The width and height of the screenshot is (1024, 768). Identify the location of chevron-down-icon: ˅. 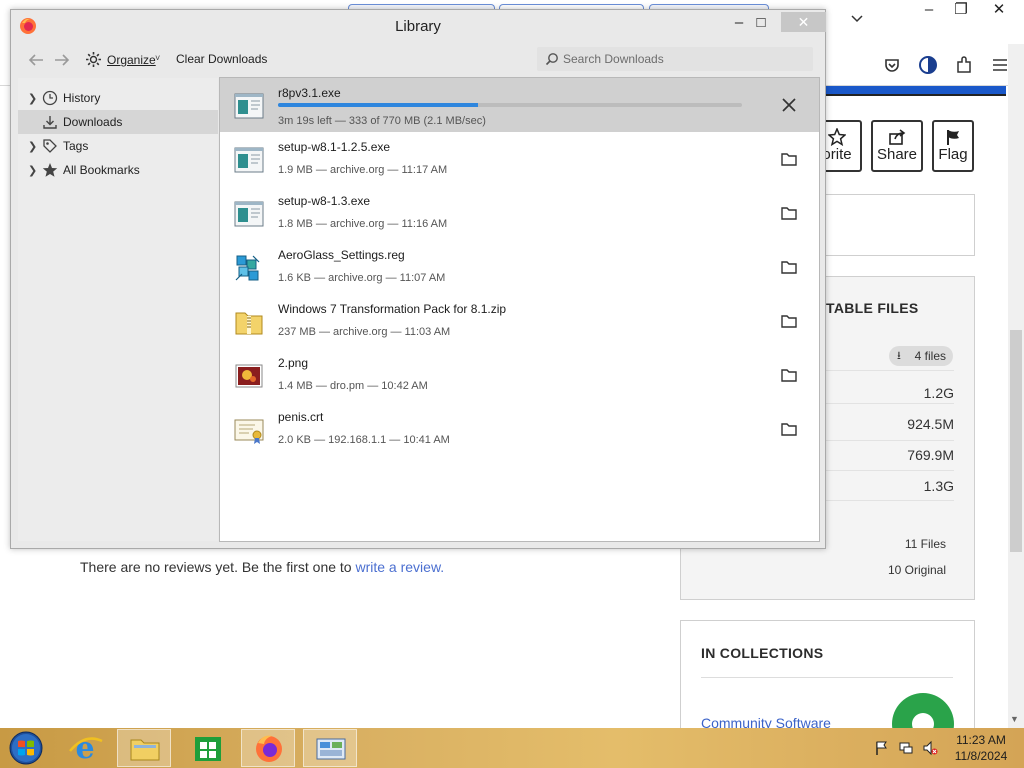
(158, 58).